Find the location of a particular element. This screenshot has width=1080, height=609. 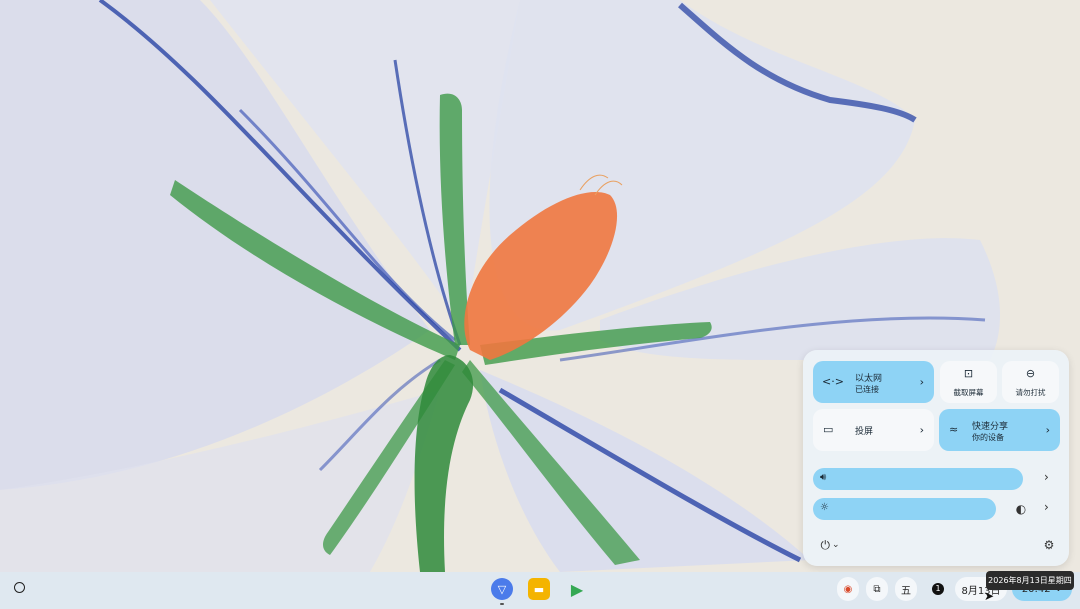

ethernet-title: 以太网 is located at coordinates (869, 379).